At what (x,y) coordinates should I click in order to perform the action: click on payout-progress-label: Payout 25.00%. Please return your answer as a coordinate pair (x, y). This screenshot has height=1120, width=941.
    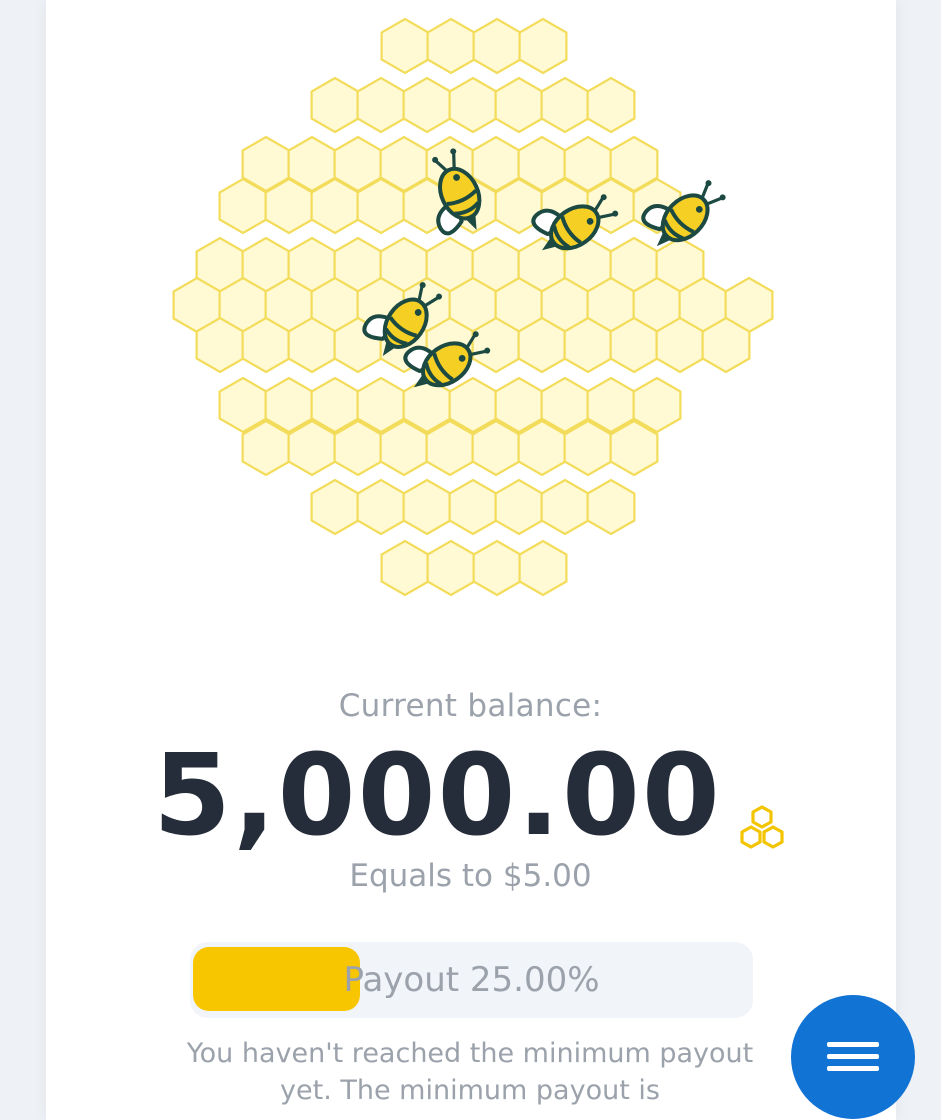
    Looking at the image, I should click on (471, 980).